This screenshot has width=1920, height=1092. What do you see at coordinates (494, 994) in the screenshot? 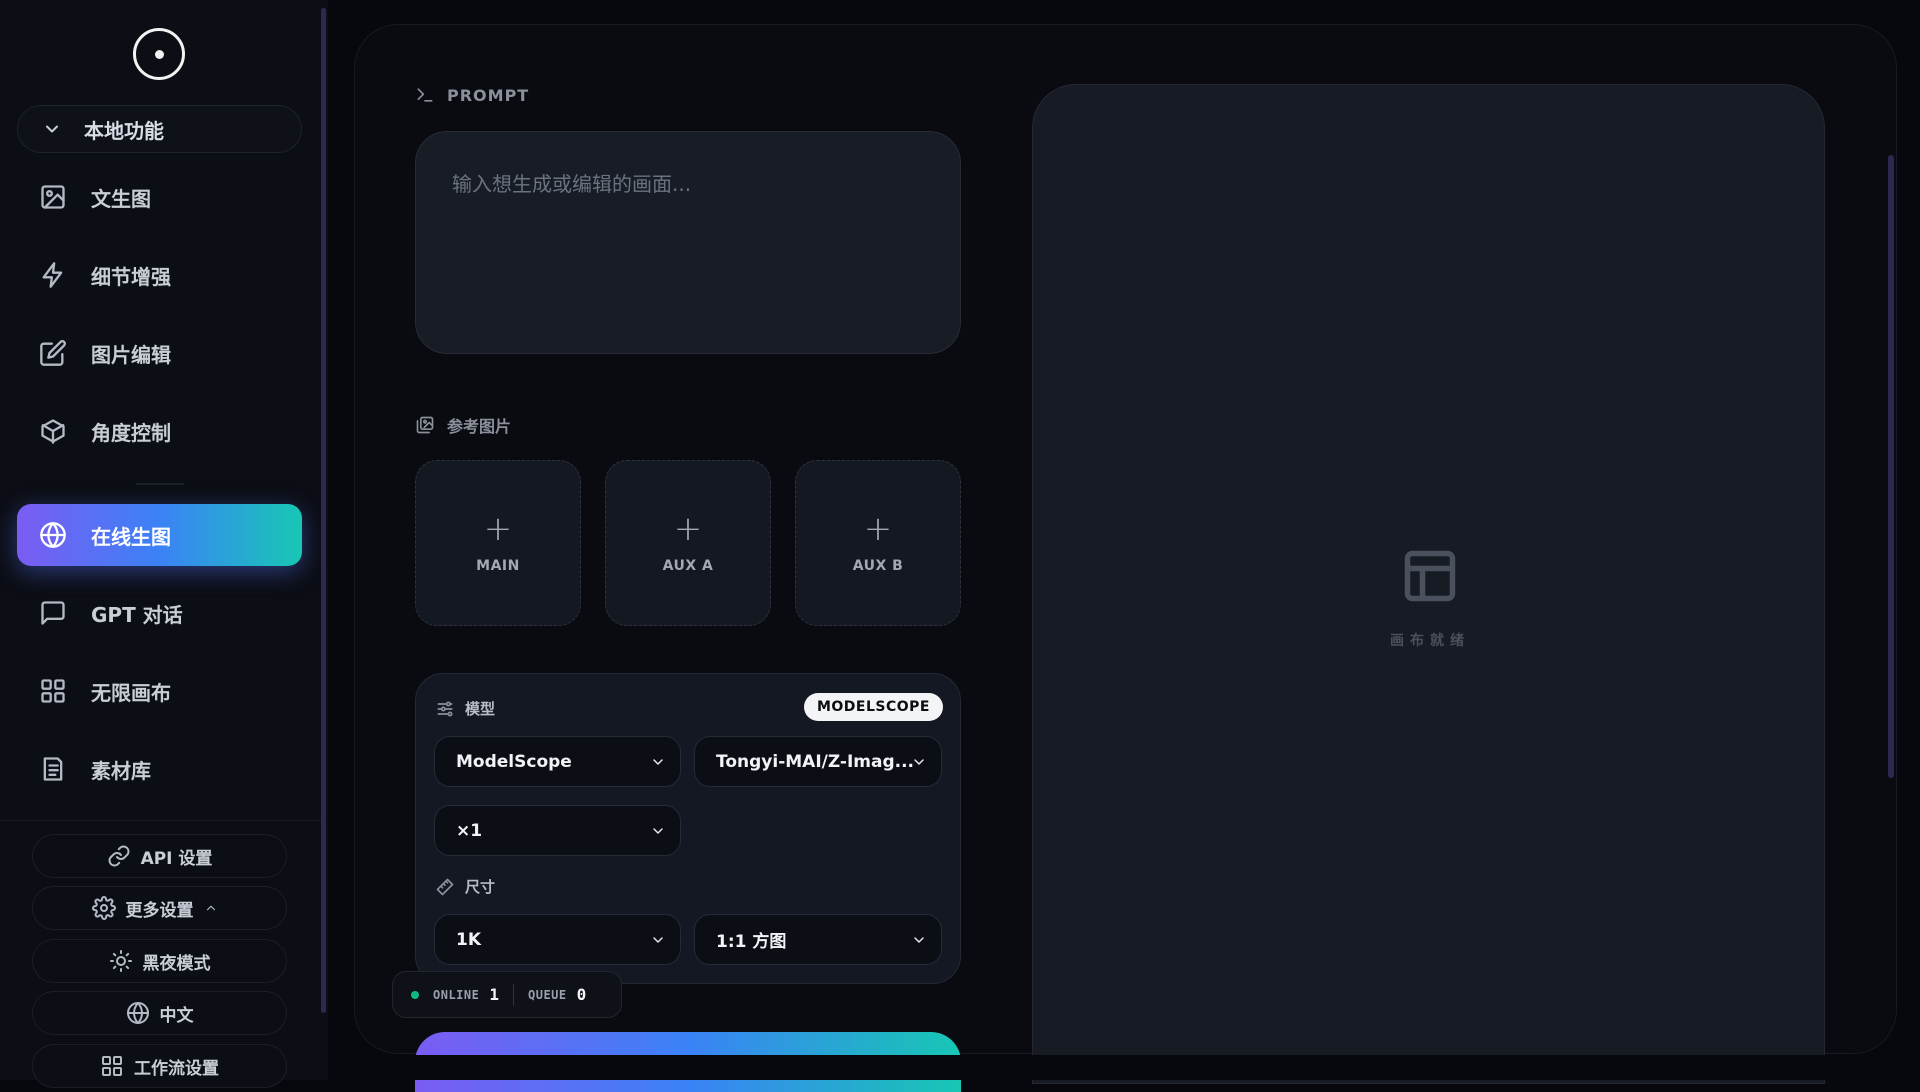
I see `online-count: 1` at bounding box center [494, 994].